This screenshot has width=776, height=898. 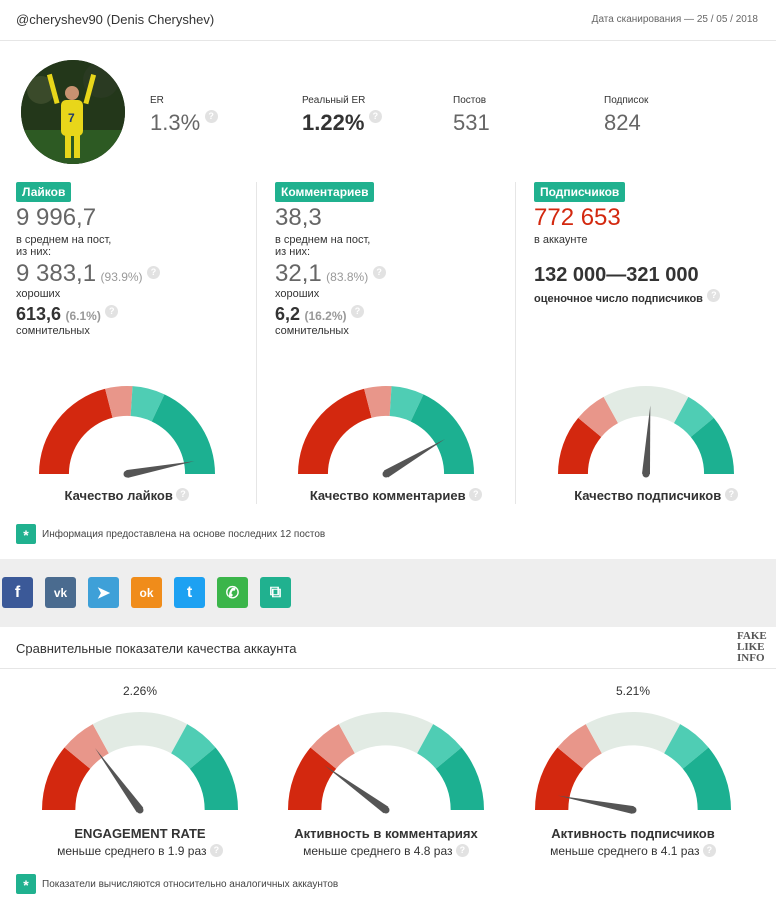 What do you see at coordinates (646, 432) in the screenshot?
I see `followers-quality-gauge` at bounding box center [646, 432].